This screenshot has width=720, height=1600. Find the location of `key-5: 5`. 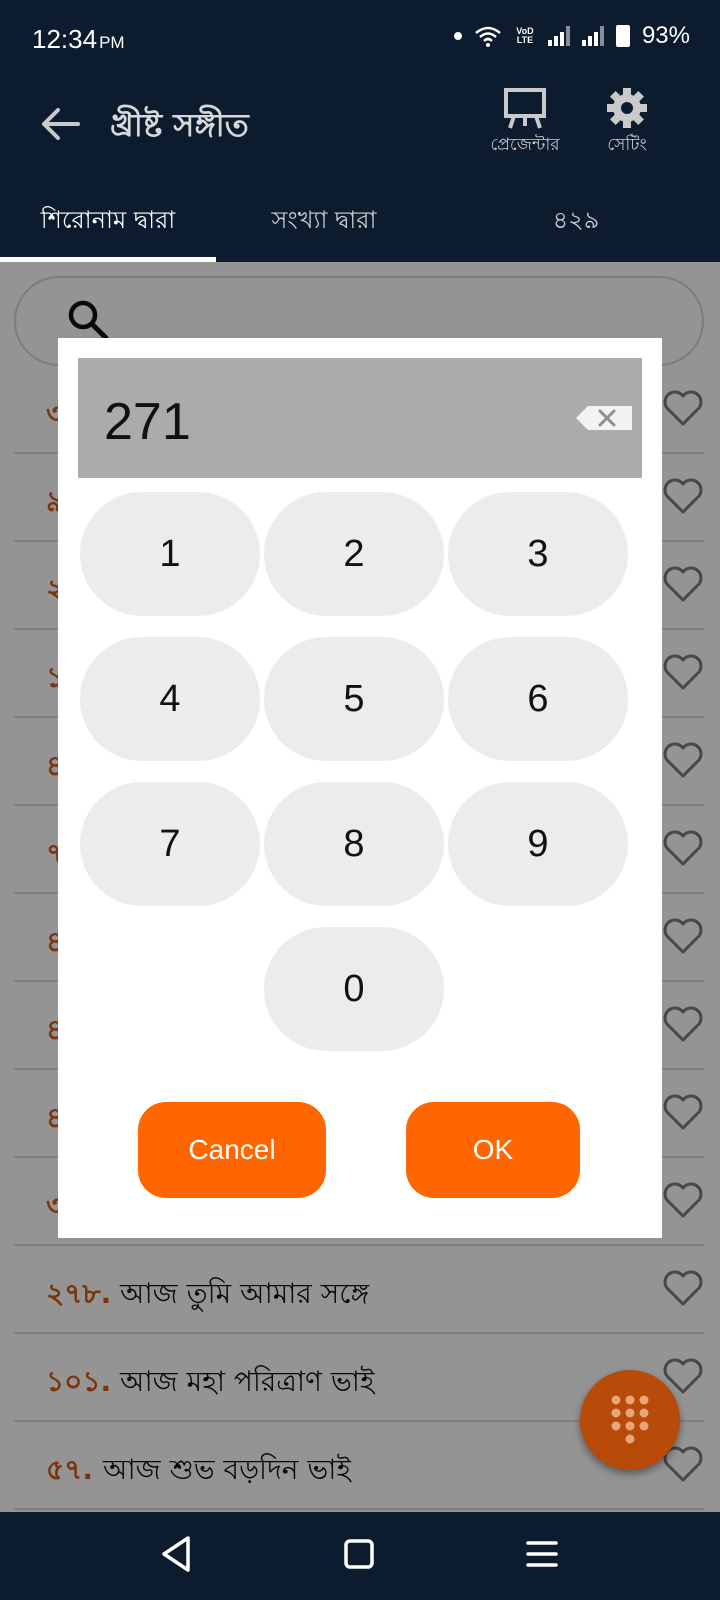

key-5: 5 is located at coordinates (354, 699).